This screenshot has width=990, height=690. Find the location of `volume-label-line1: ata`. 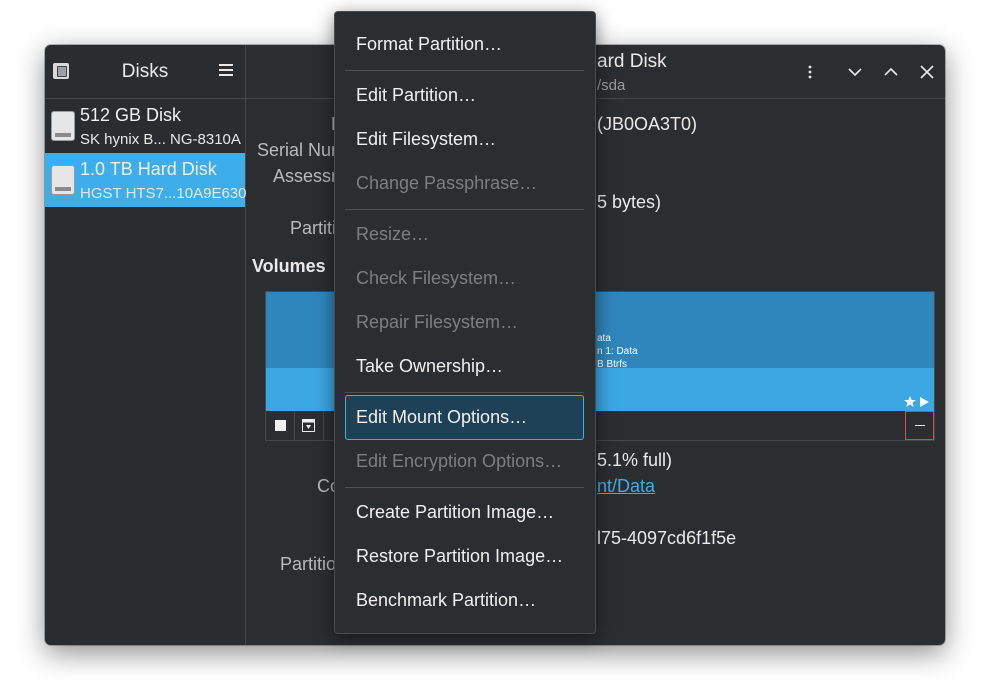

volume-label-line1: ata is located at coordinates (604, 338).